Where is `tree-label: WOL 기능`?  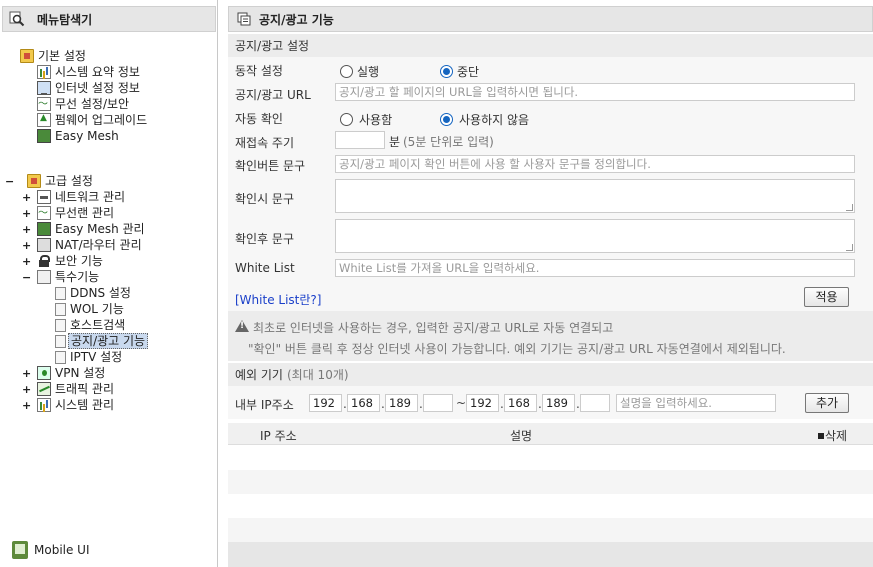
tree-label: WOL 기능 is located at coordinates (97, 309).